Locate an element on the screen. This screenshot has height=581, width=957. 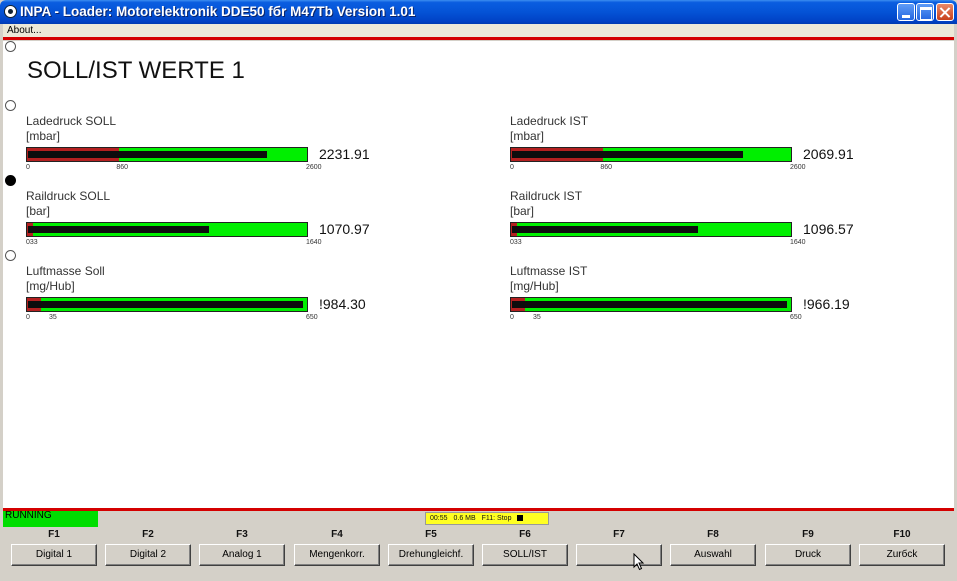
fkey-f10: F10 Zurбck is located at coordinates (902, 549).